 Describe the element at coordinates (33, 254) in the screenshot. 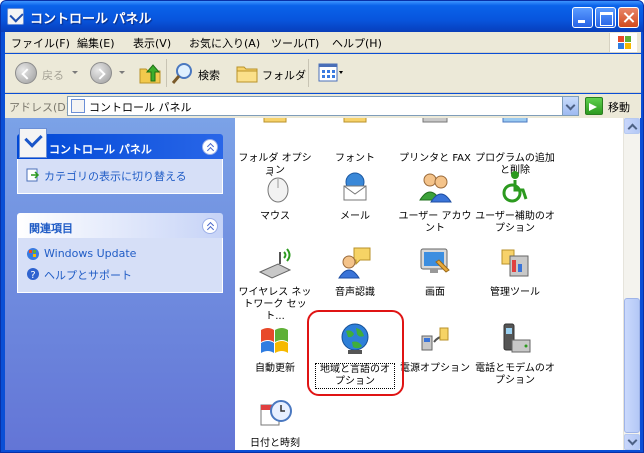

I see `windows-update-icon` at that location.